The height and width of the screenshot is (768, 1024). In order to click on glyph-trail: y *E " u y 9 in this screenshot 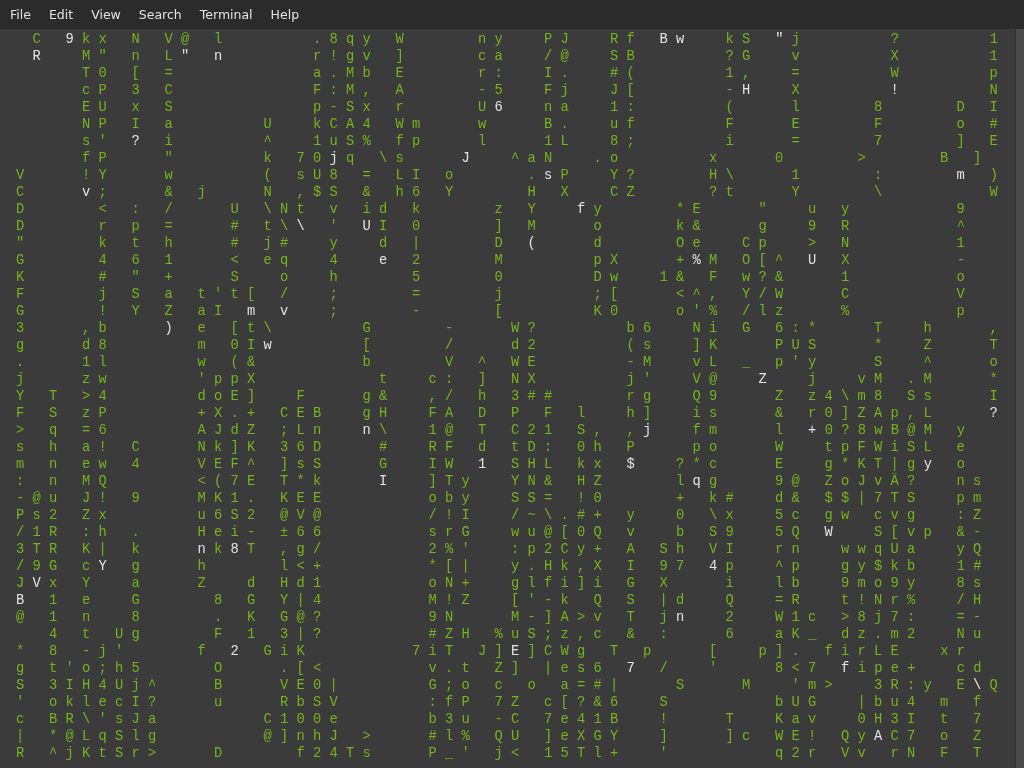, I will do `click(783, 209)`.